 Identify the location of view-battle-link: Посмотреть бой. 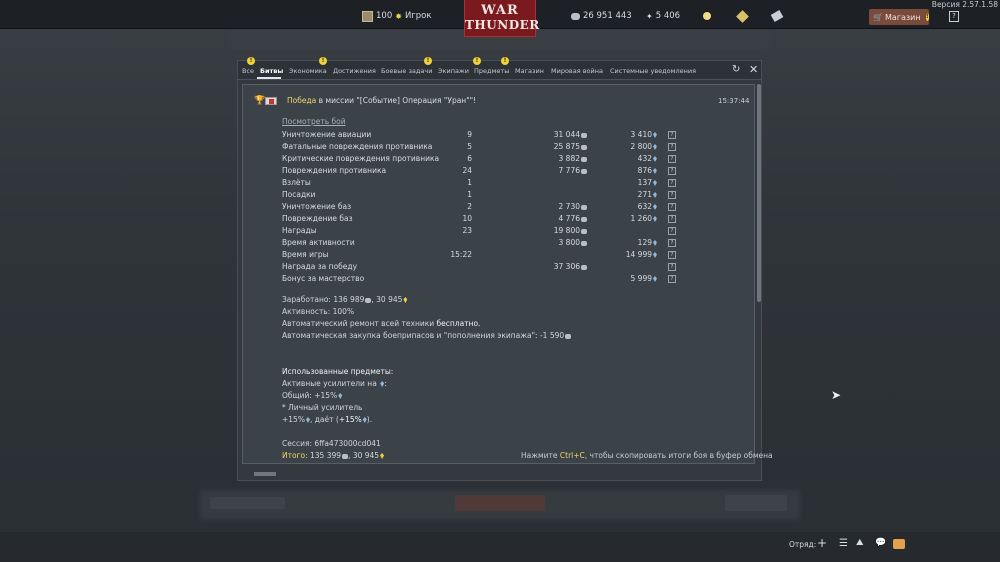
(314, 121).